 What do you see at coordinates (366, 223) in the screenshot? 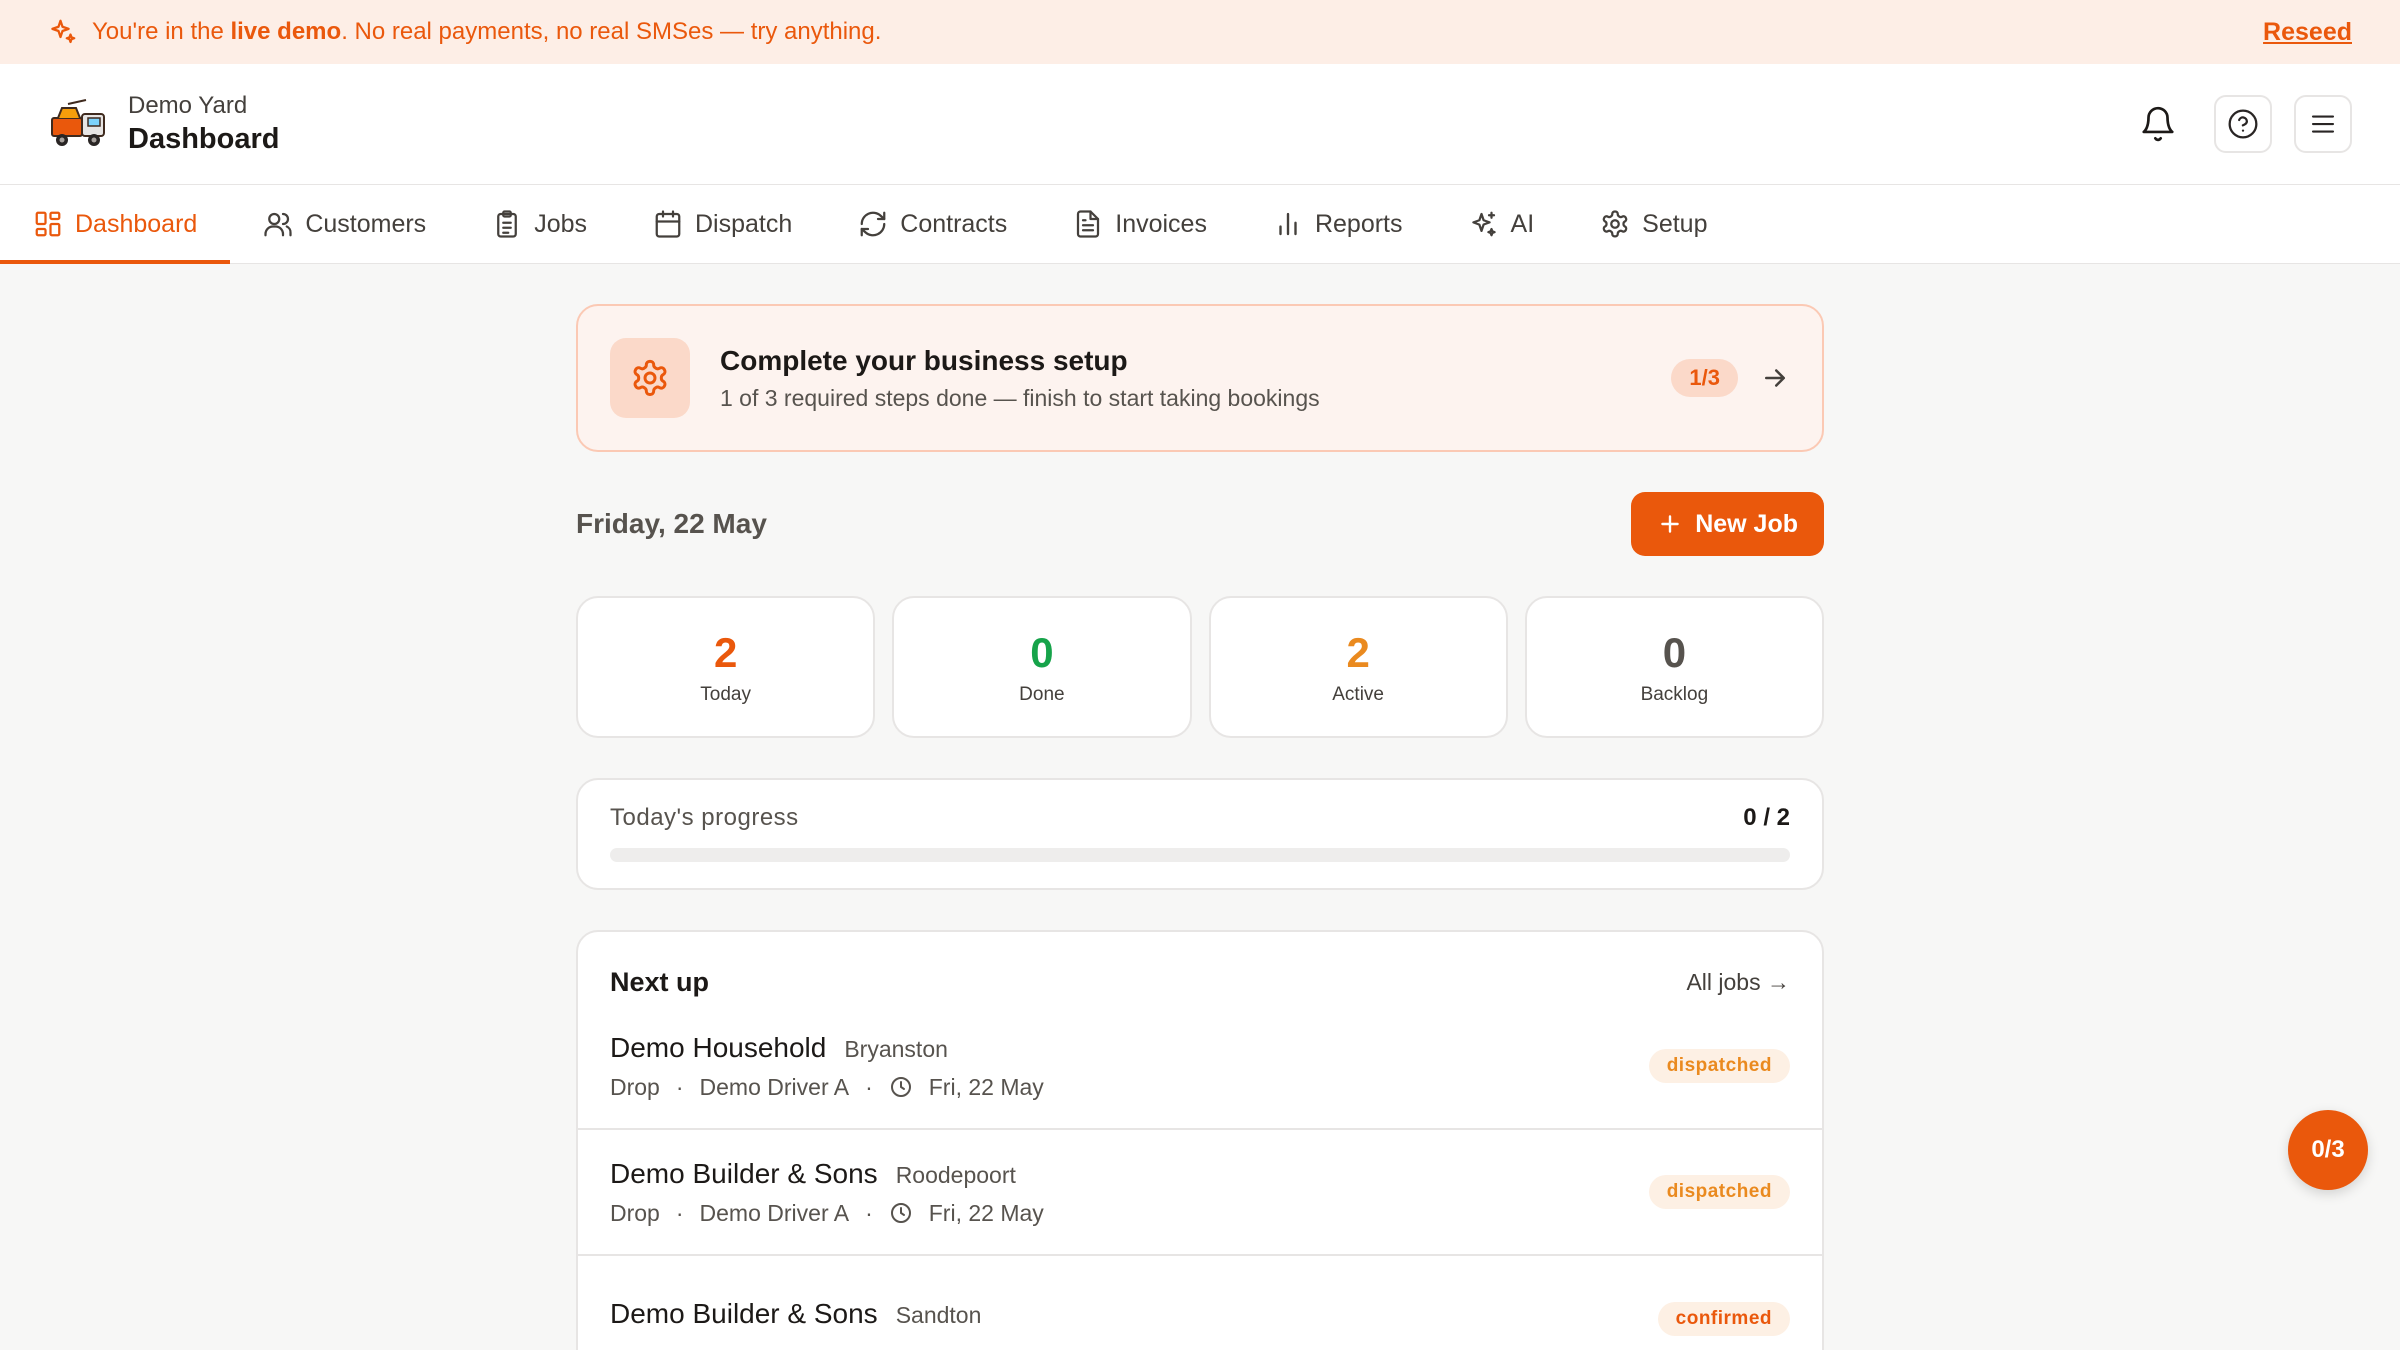
I see `tab-label: Customers` at bounding box center [366, 223].